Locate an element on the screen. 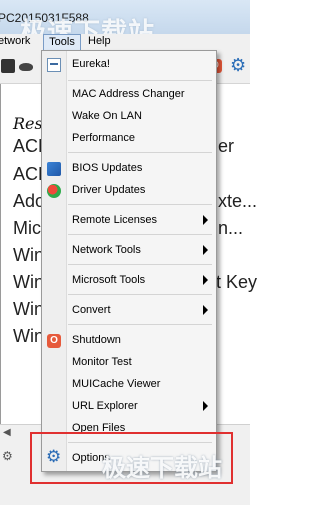 The width and height of the screenshot is (320, 505). menu-item-label: Network Tools is located at coordinates (106, 250).